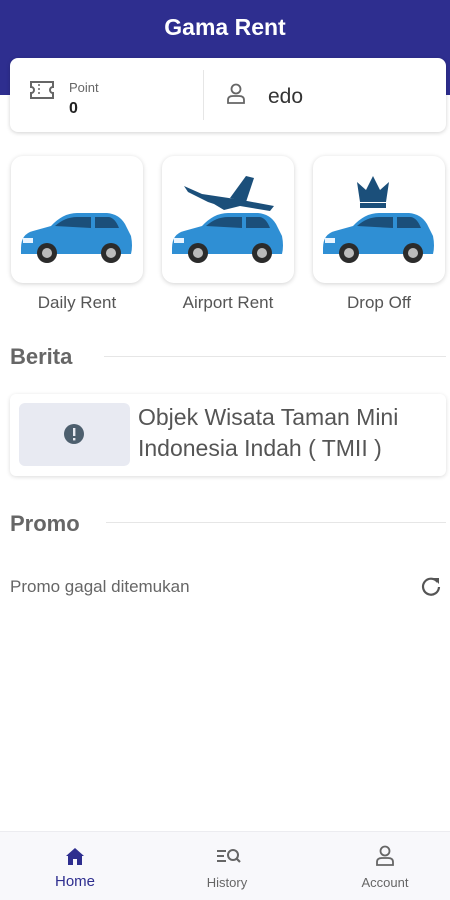 Image resolution: width=450 pixels, height=900 pixels. Describe the element at coordinates (74, 881) in the screenshot. I see `nav-home-label: Home` at that location.